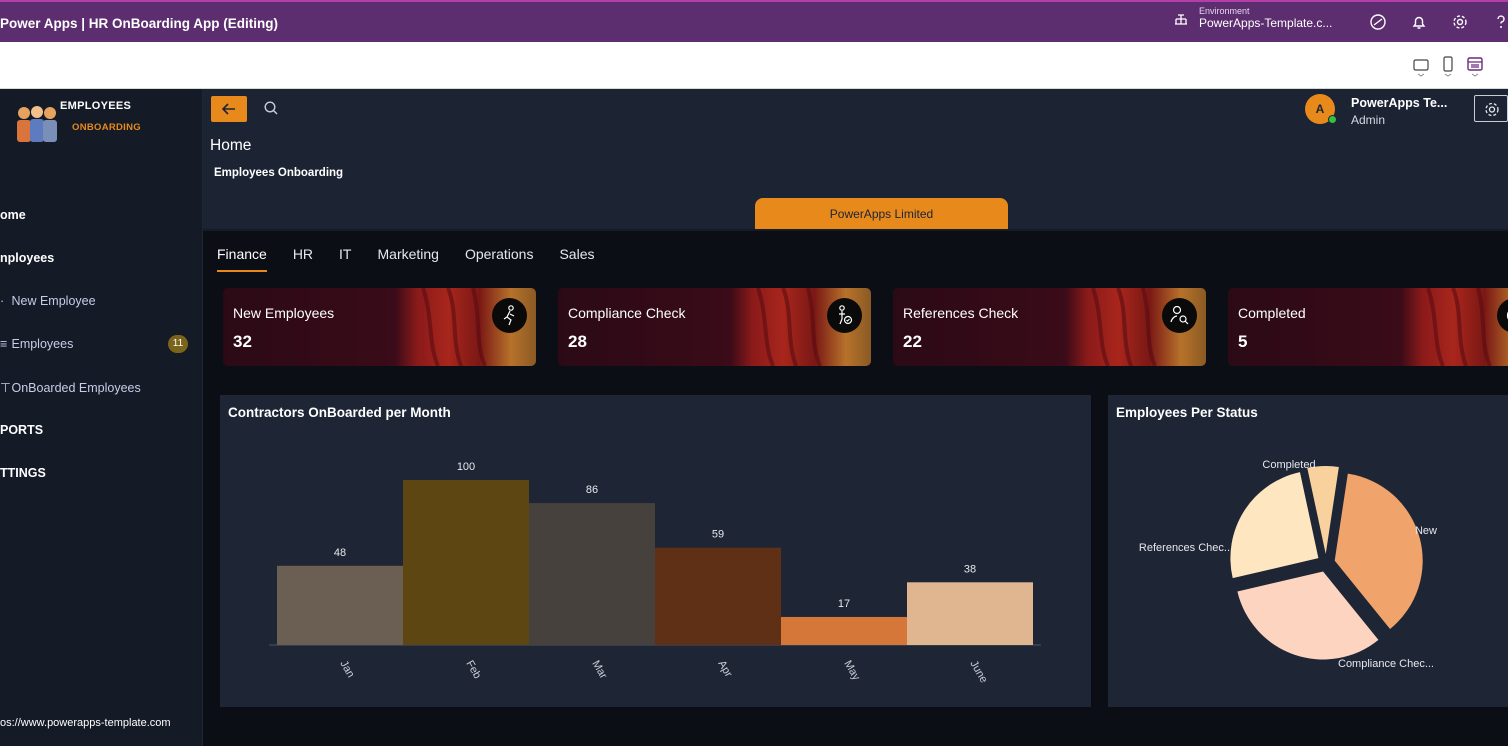 Image resolution: width=1508 pixels, height=746 pixels. Describe the element at coordinates (346, 669) in the screenshot. I see `x-tick-label: Jan` at that location.